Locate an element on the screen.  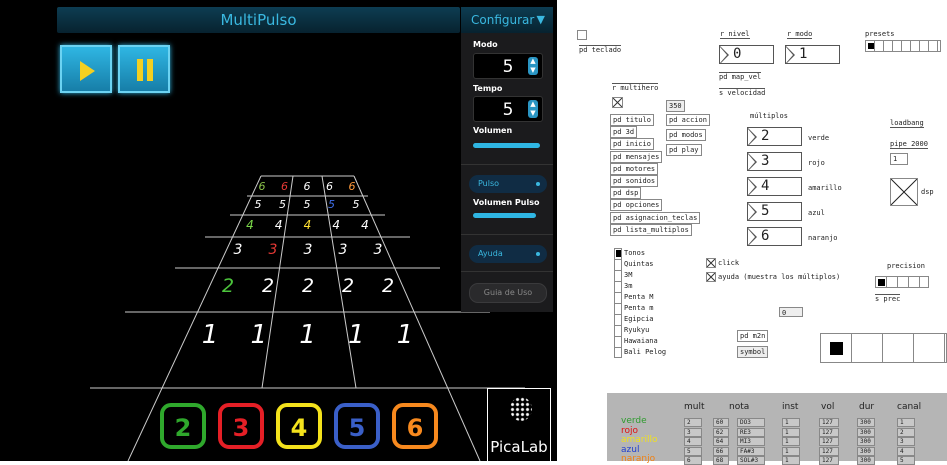
cell-mult: 4 is located at coordinates (693, 441).